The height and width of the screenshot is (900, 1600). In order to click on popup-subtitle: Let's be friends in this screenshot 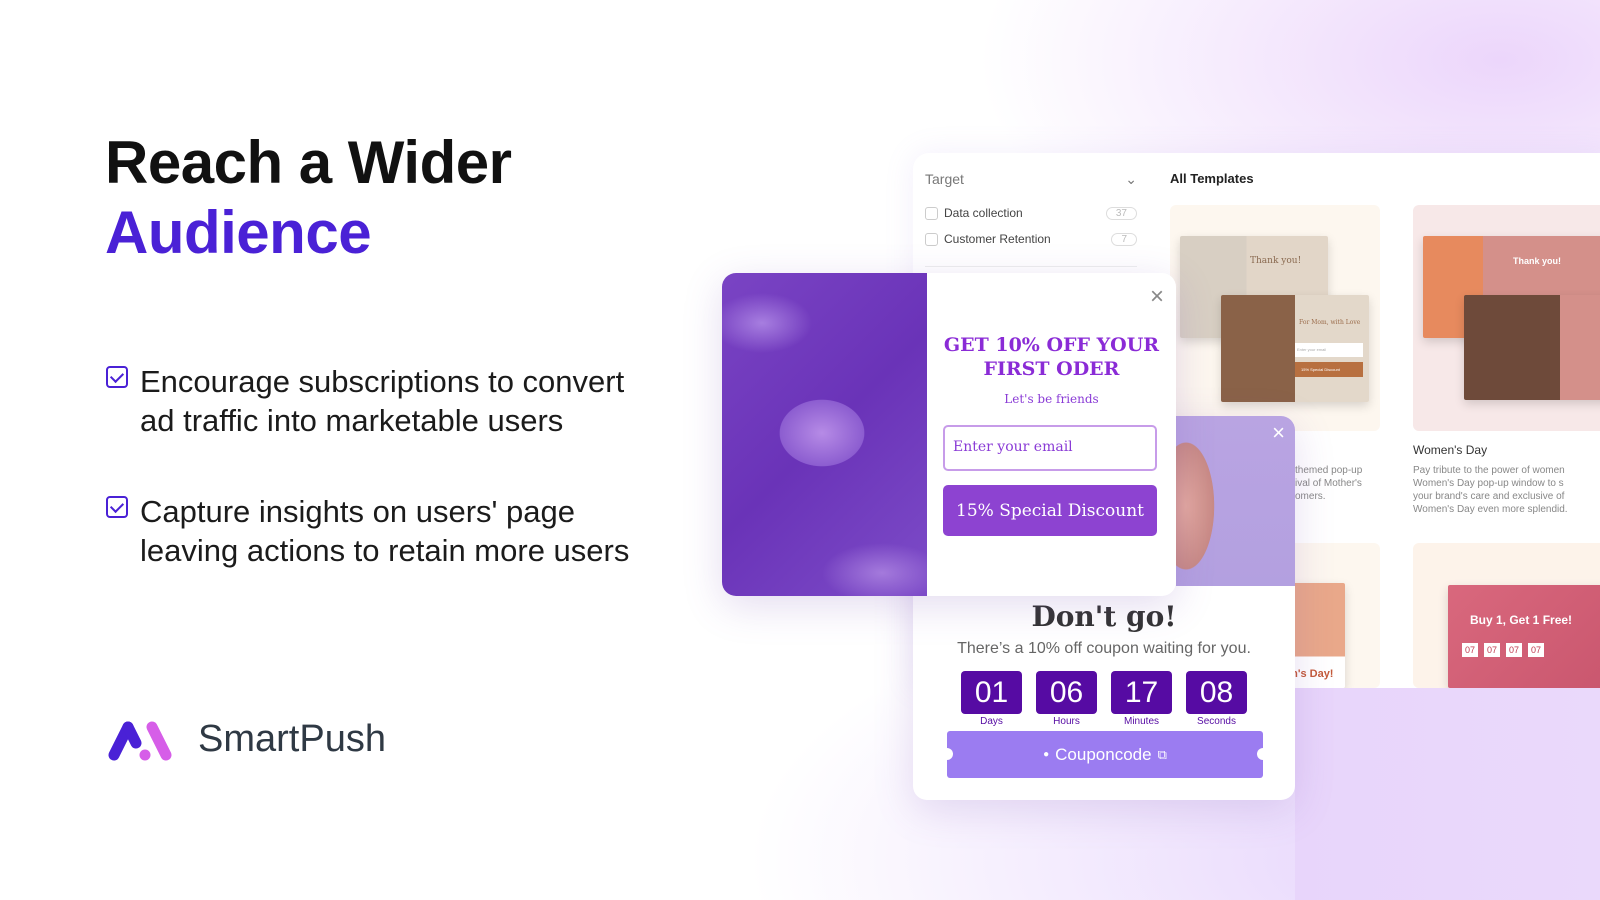, I will do `click(1051, 399)`.